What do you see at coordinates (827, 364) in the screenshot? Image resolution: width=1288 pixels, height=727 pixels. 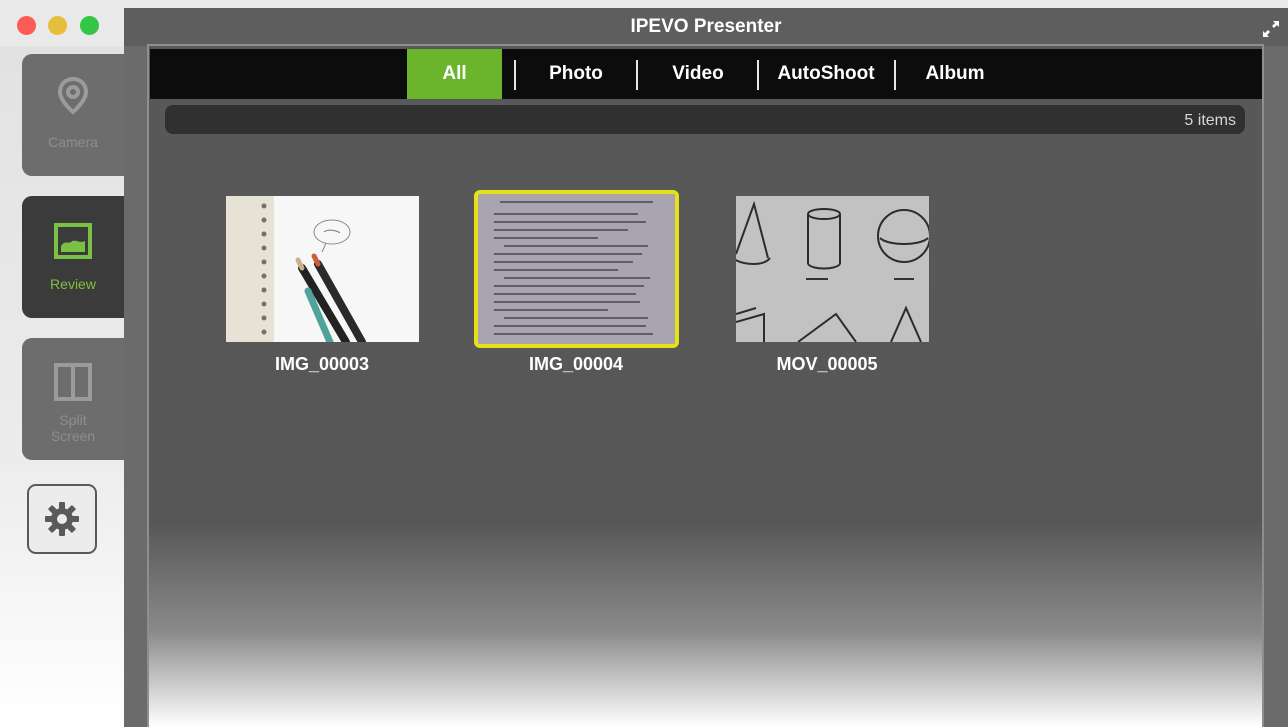 I see `thumbnail-label: MOV_00005` at bounding box center [827, 364].